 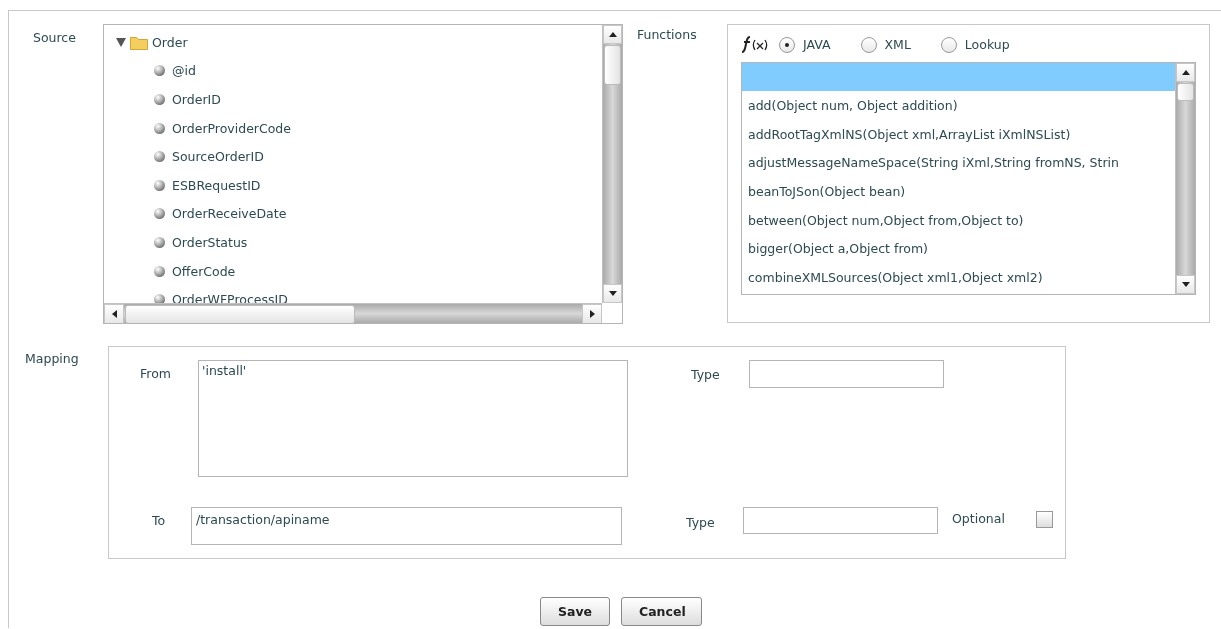 I want to click on to-field: /transaction/apiname, so click(x=406, y=526).